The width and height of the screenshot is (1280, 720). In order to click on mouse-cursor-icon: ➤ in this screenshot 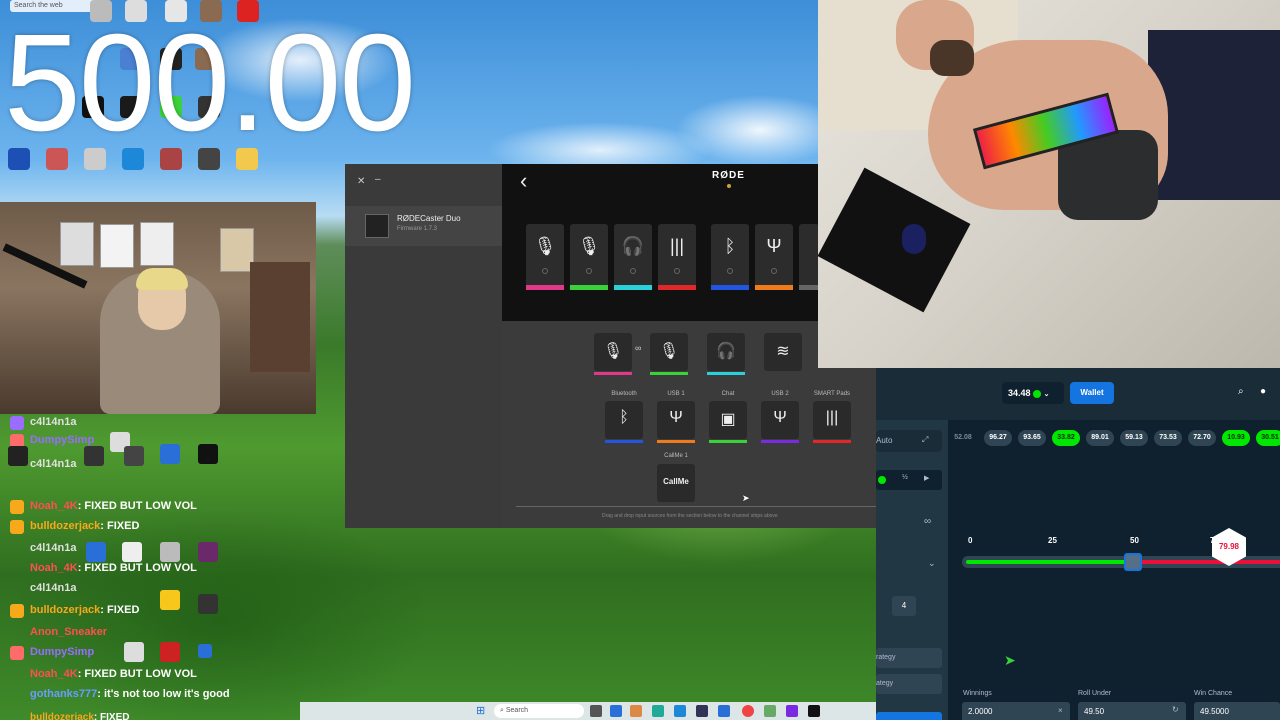, I will do `click(746, 498)`.